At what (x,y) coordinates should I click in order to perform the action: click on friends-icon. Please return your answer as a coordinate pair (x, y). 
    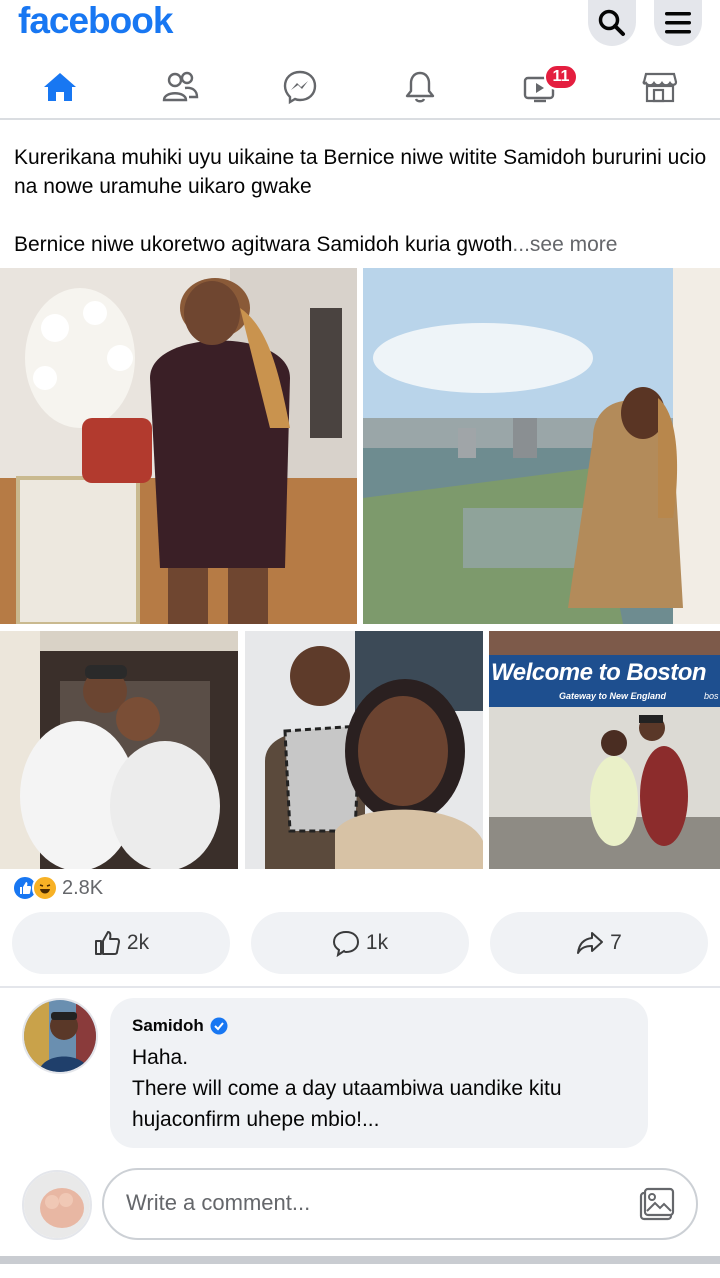
    Looking at the image, I should click on (180, 86).